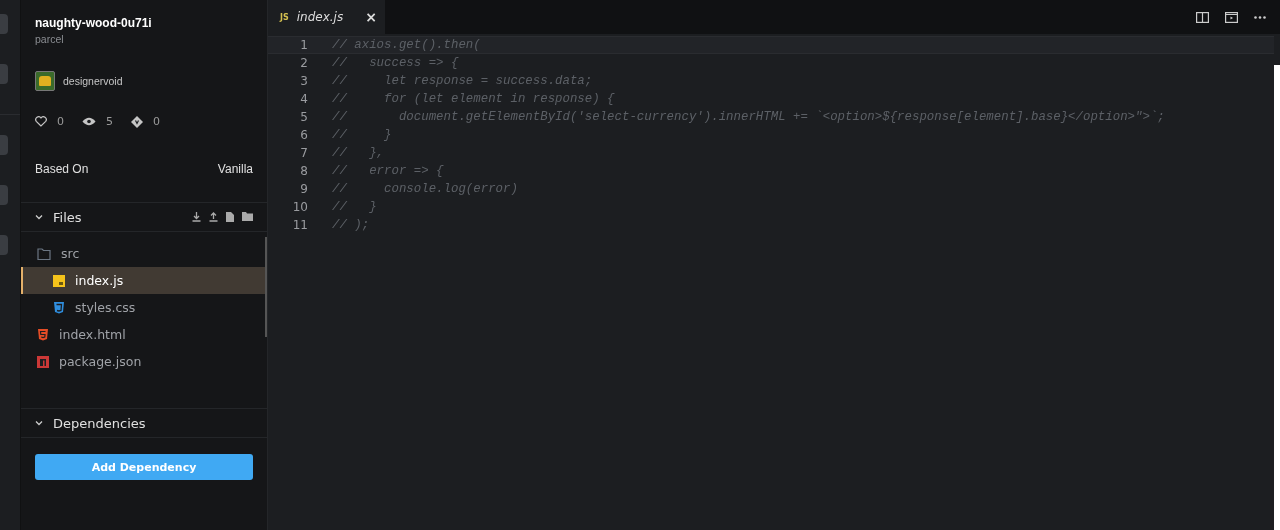  Describe the element at coordinates (303, 81) in the screenshot. I see `line-number: 3` at that location.